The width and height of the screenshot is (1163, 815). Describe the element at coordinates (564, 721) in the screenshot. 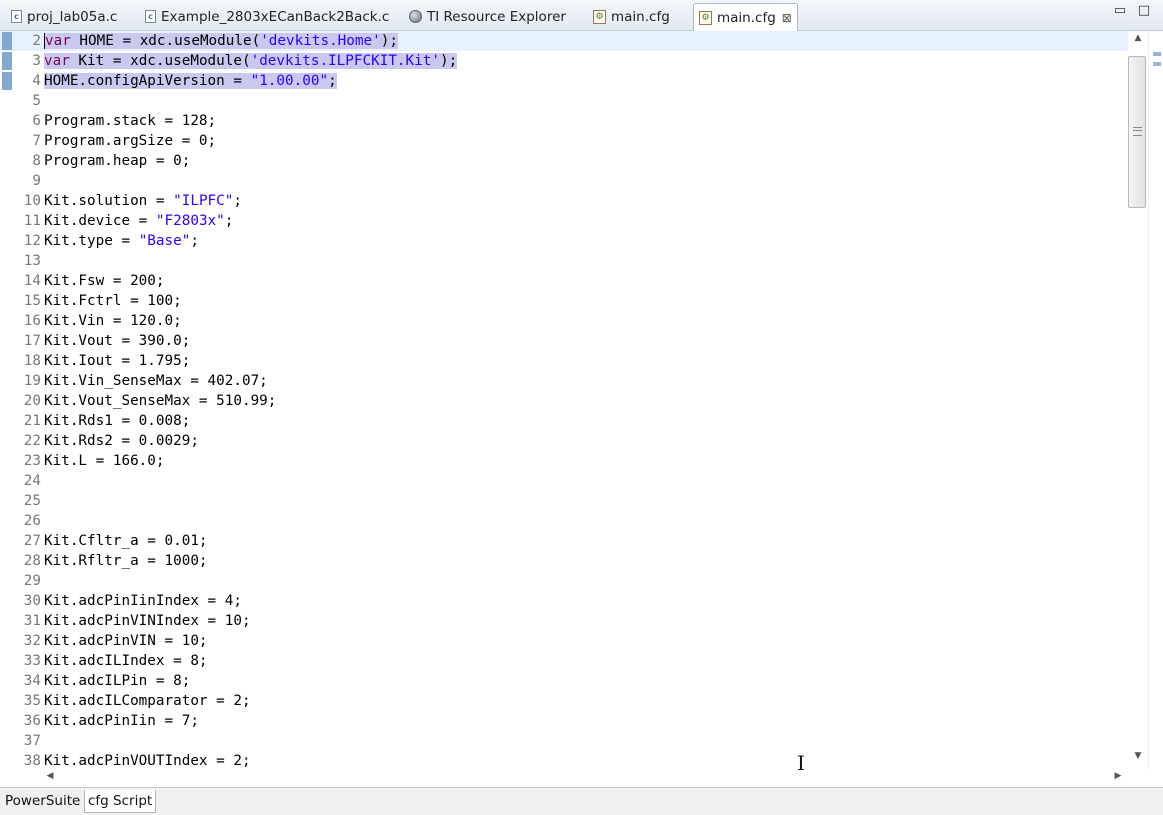

I see `code-line: 36 Kit.adcPinIin = 7;` at that location.